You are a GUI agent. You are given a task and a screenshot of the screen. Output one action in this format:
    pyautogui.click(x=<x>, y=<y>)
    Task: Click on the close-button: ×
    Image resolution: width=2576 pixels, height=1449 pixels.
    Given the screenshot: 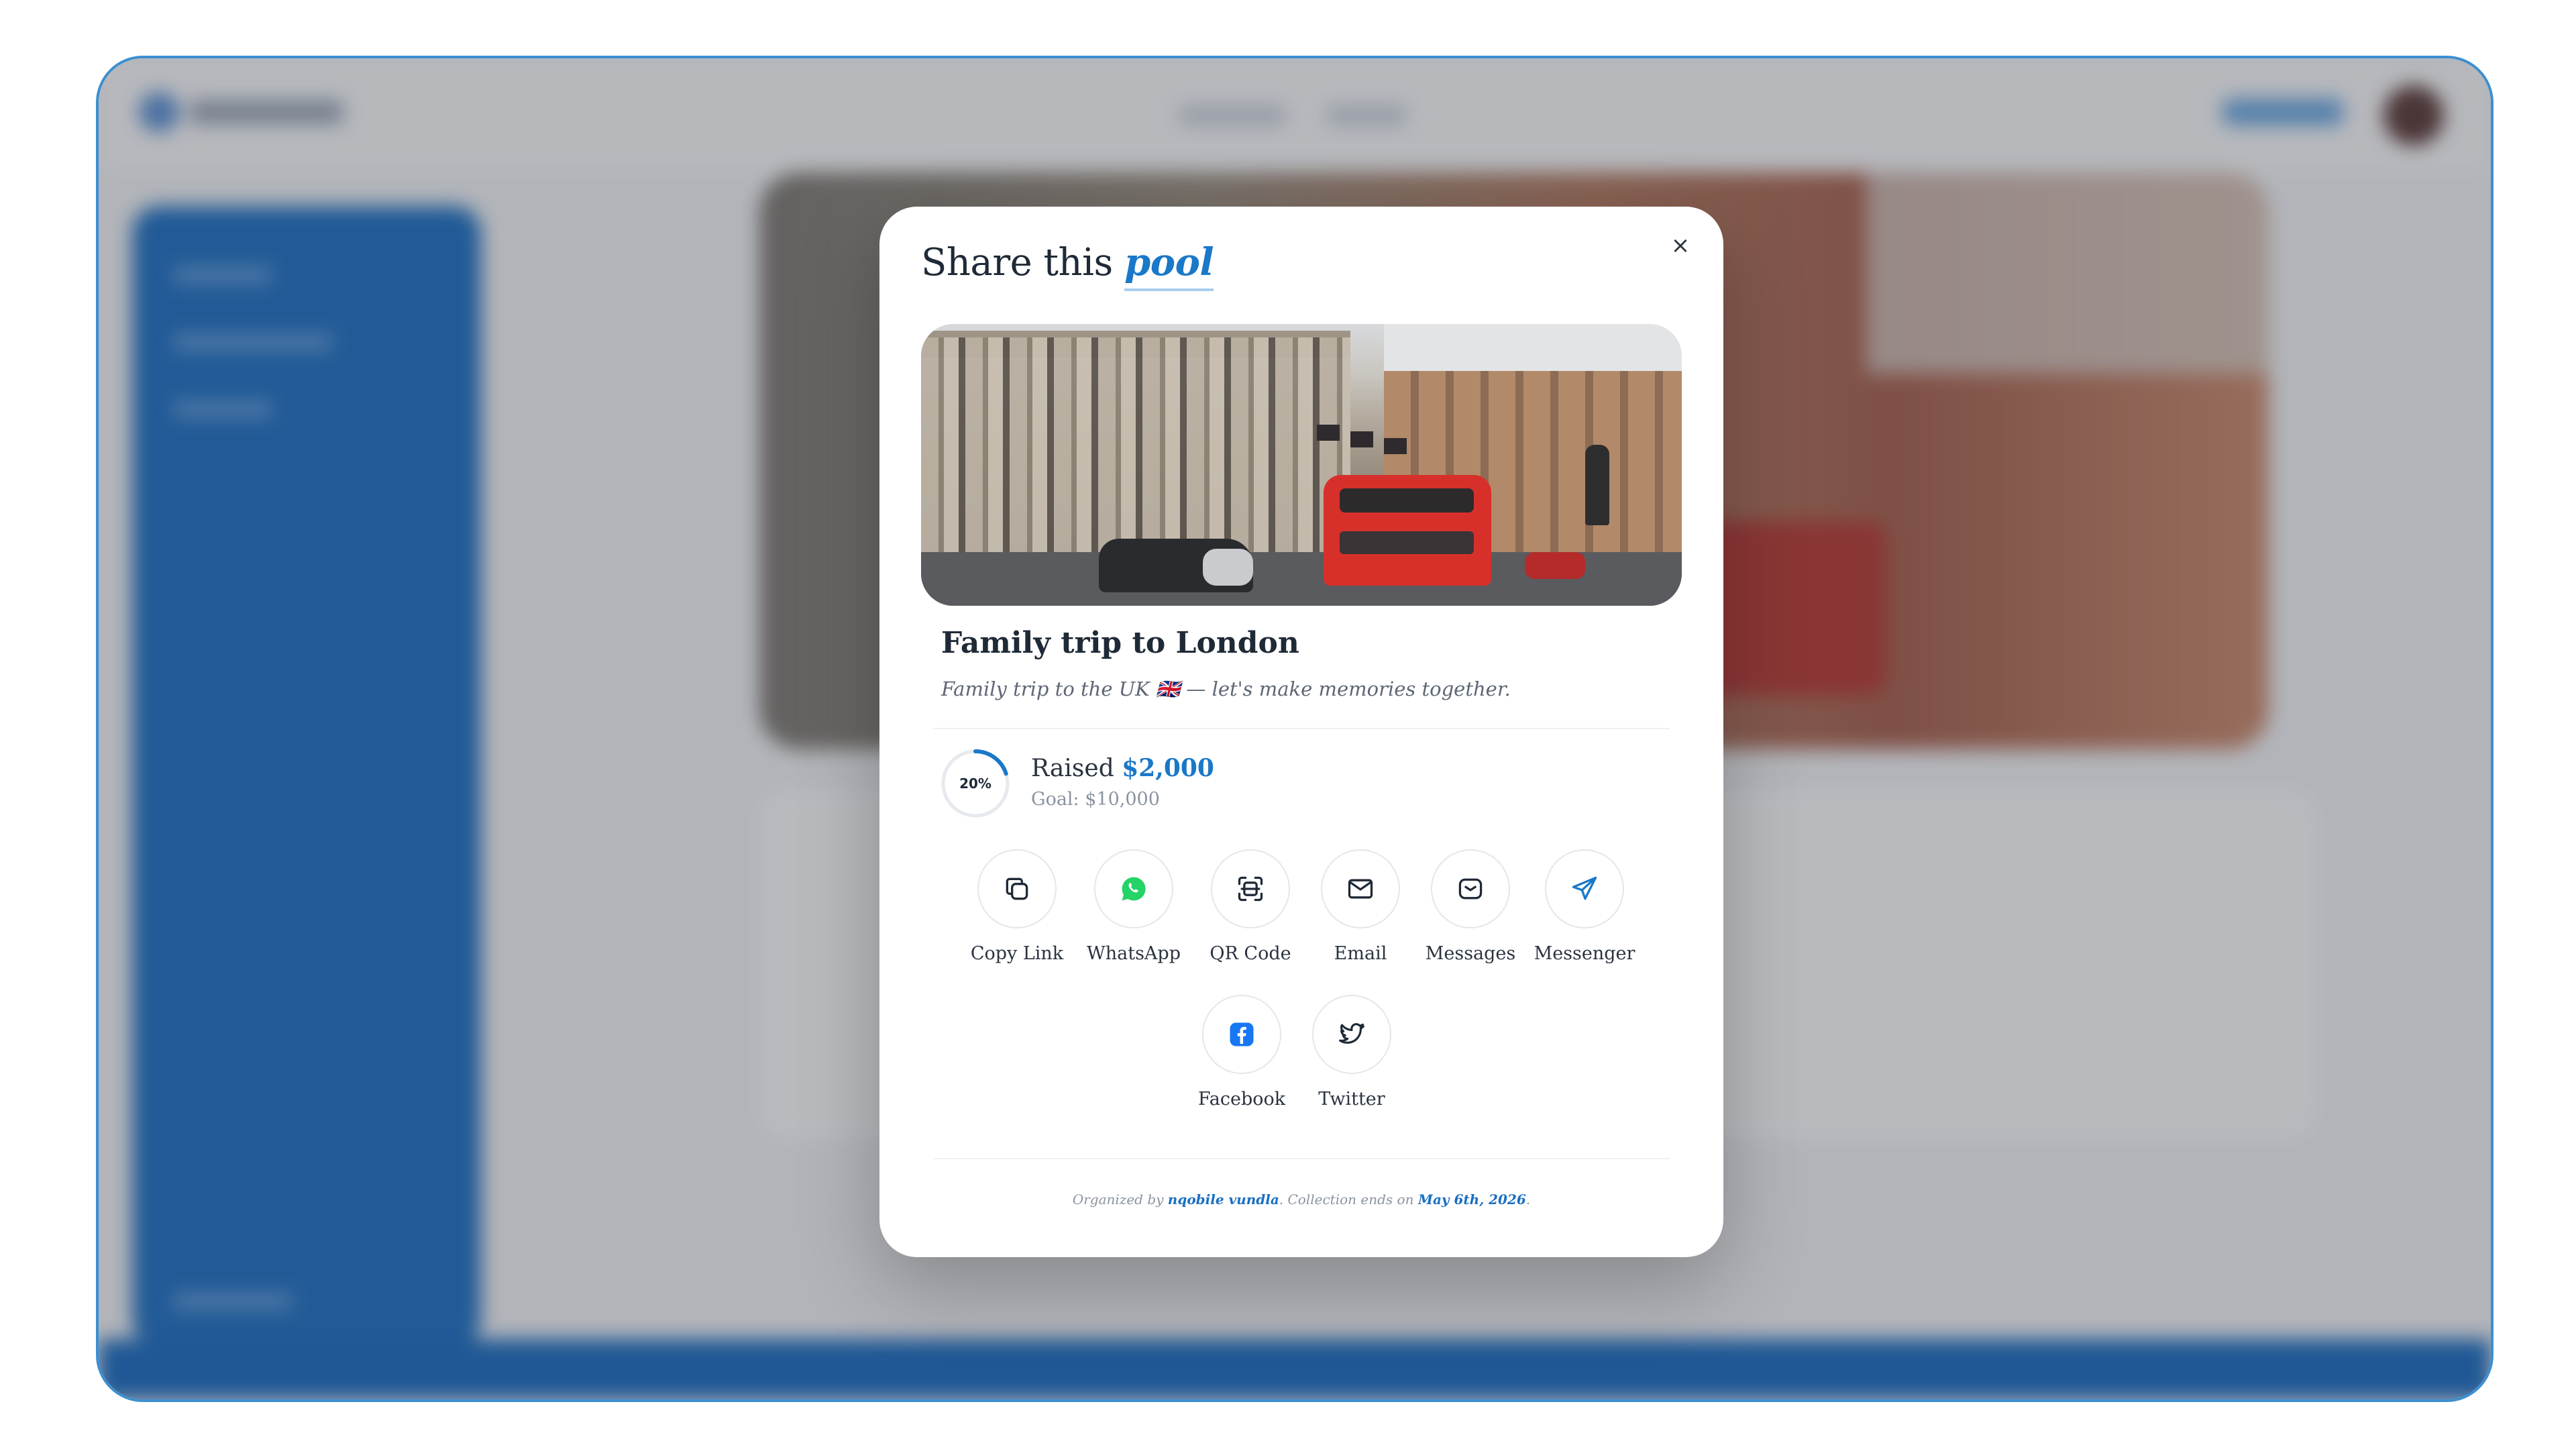 What is the action you would take?
    pyautogui.click(x=1680, y=245)
    